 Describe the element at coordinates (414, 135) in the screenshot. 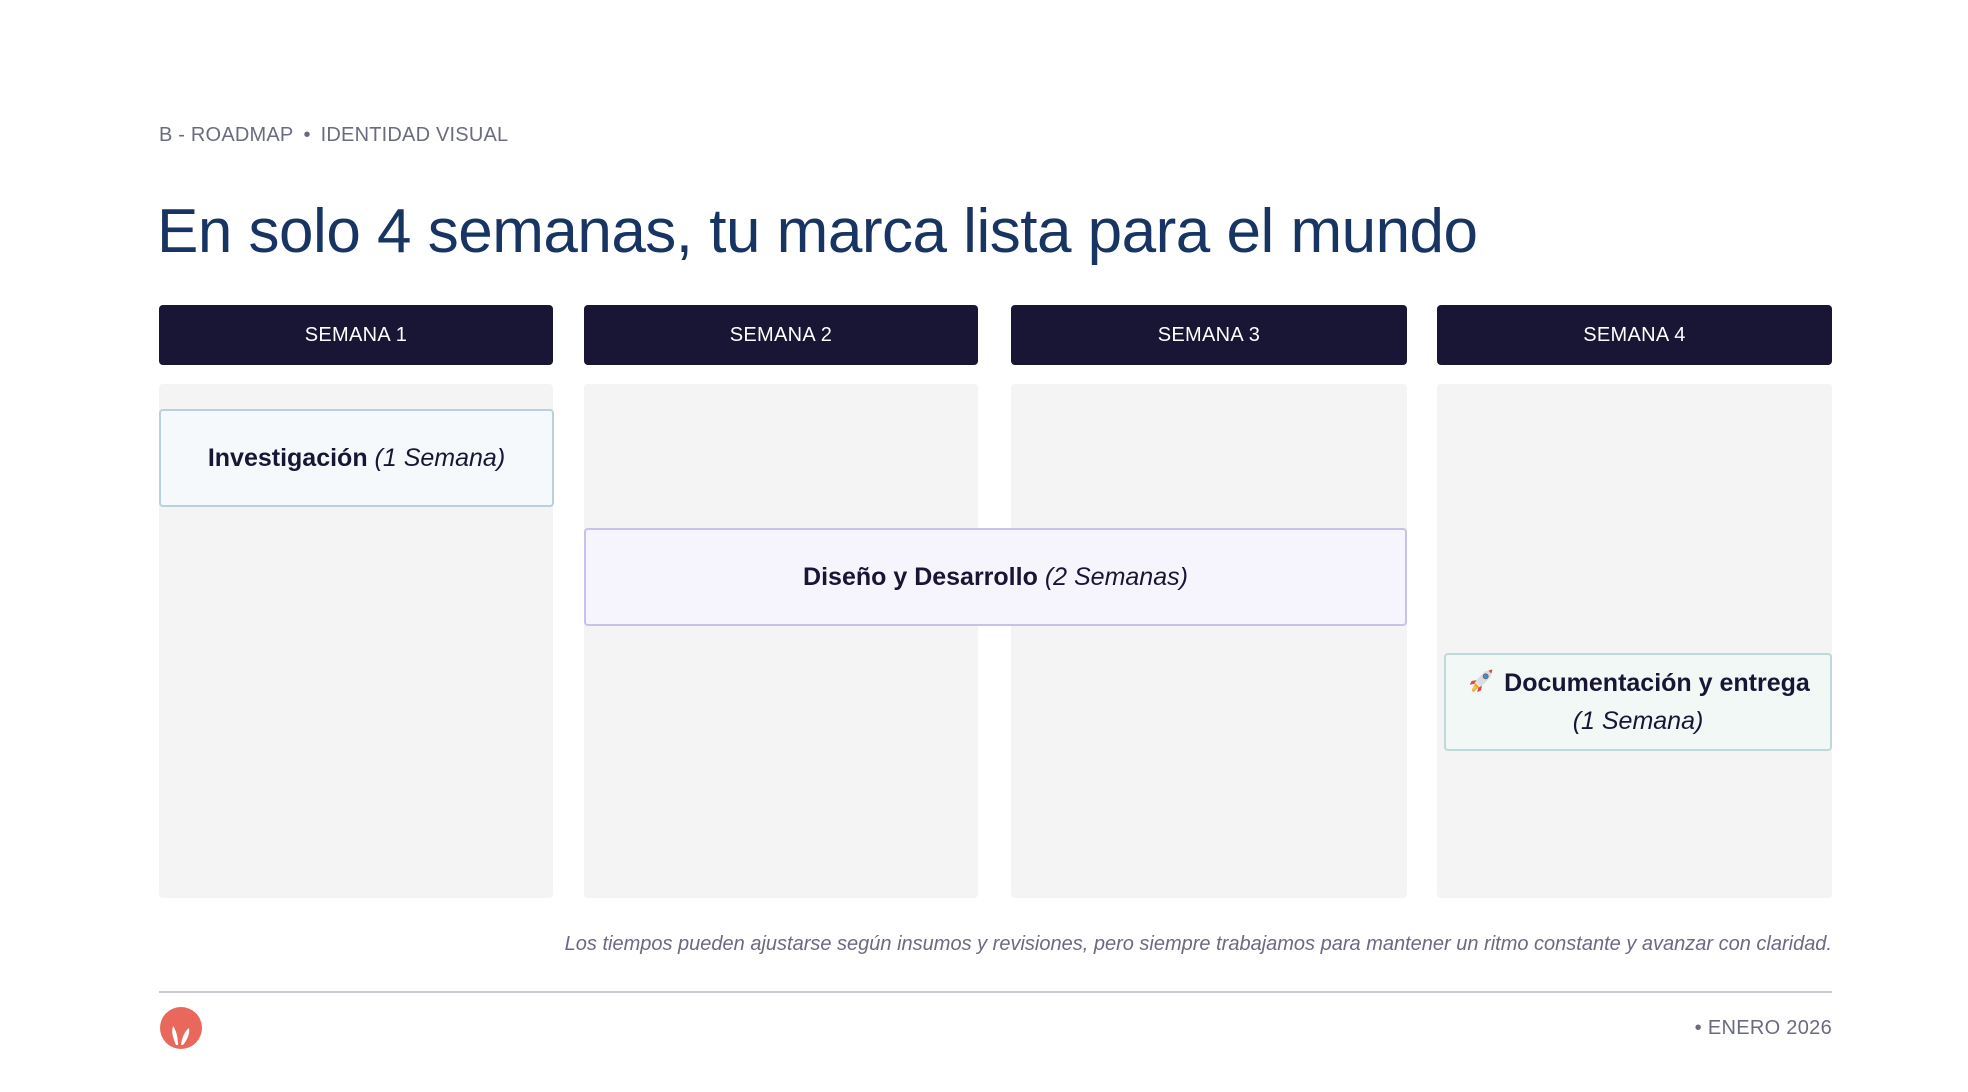

I see `breadcrumb-topic: IDENTIDAD VISUAL` at that location.